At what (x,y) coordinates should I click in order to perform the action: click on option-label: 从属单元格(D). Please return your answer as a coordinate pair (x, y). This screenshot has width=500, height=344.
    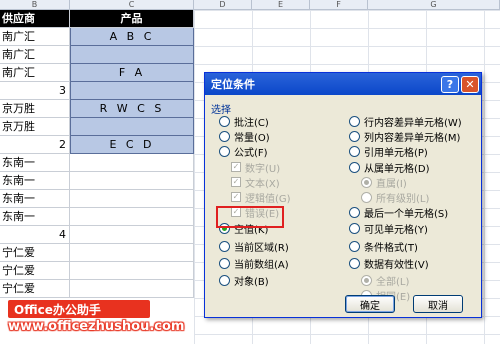
    Looking at the image, I should click on (397, 169).